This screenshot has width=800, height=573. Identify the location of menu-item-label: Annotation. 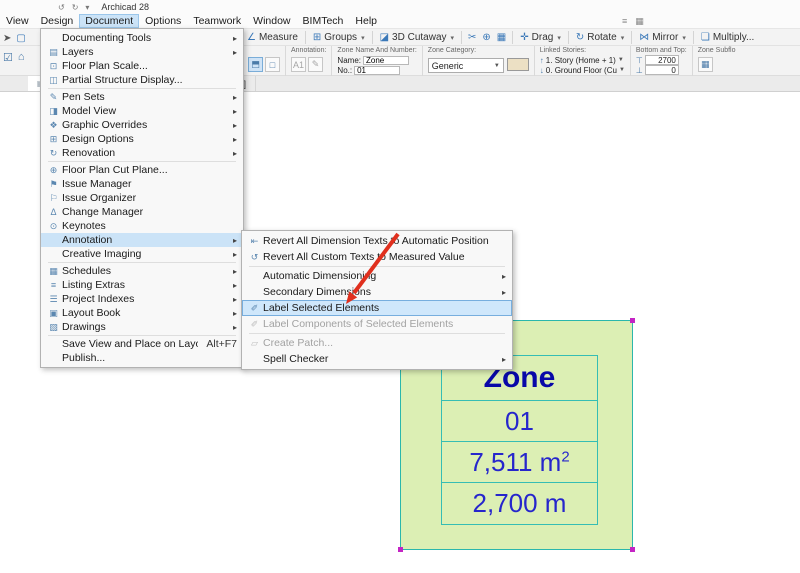
(87, 240).